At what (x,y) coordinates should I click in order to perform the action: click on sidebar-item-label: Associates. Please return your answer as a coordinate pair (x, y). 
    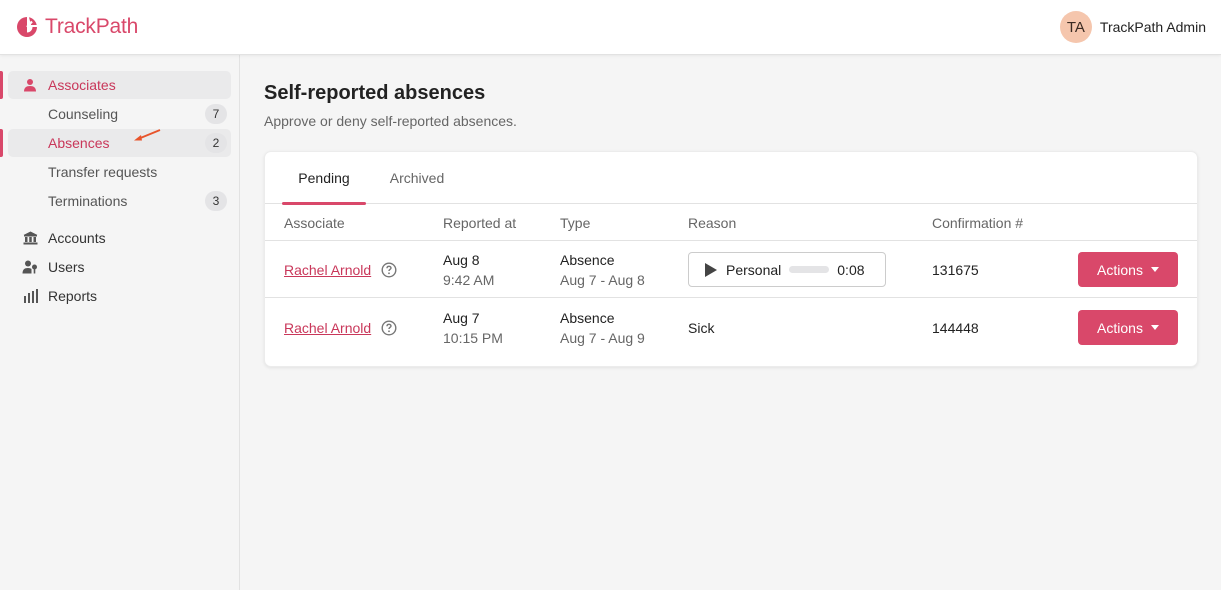
    Looking at the image, I should click on (82, 85).